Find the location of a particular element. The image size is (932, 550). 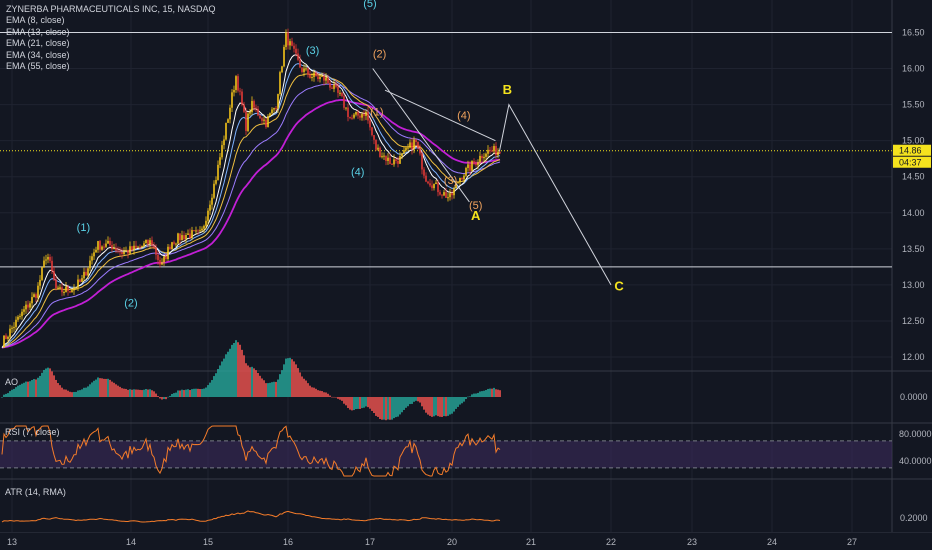

wave-label-1-cyan: (1) is located at coordinates (83, 228).